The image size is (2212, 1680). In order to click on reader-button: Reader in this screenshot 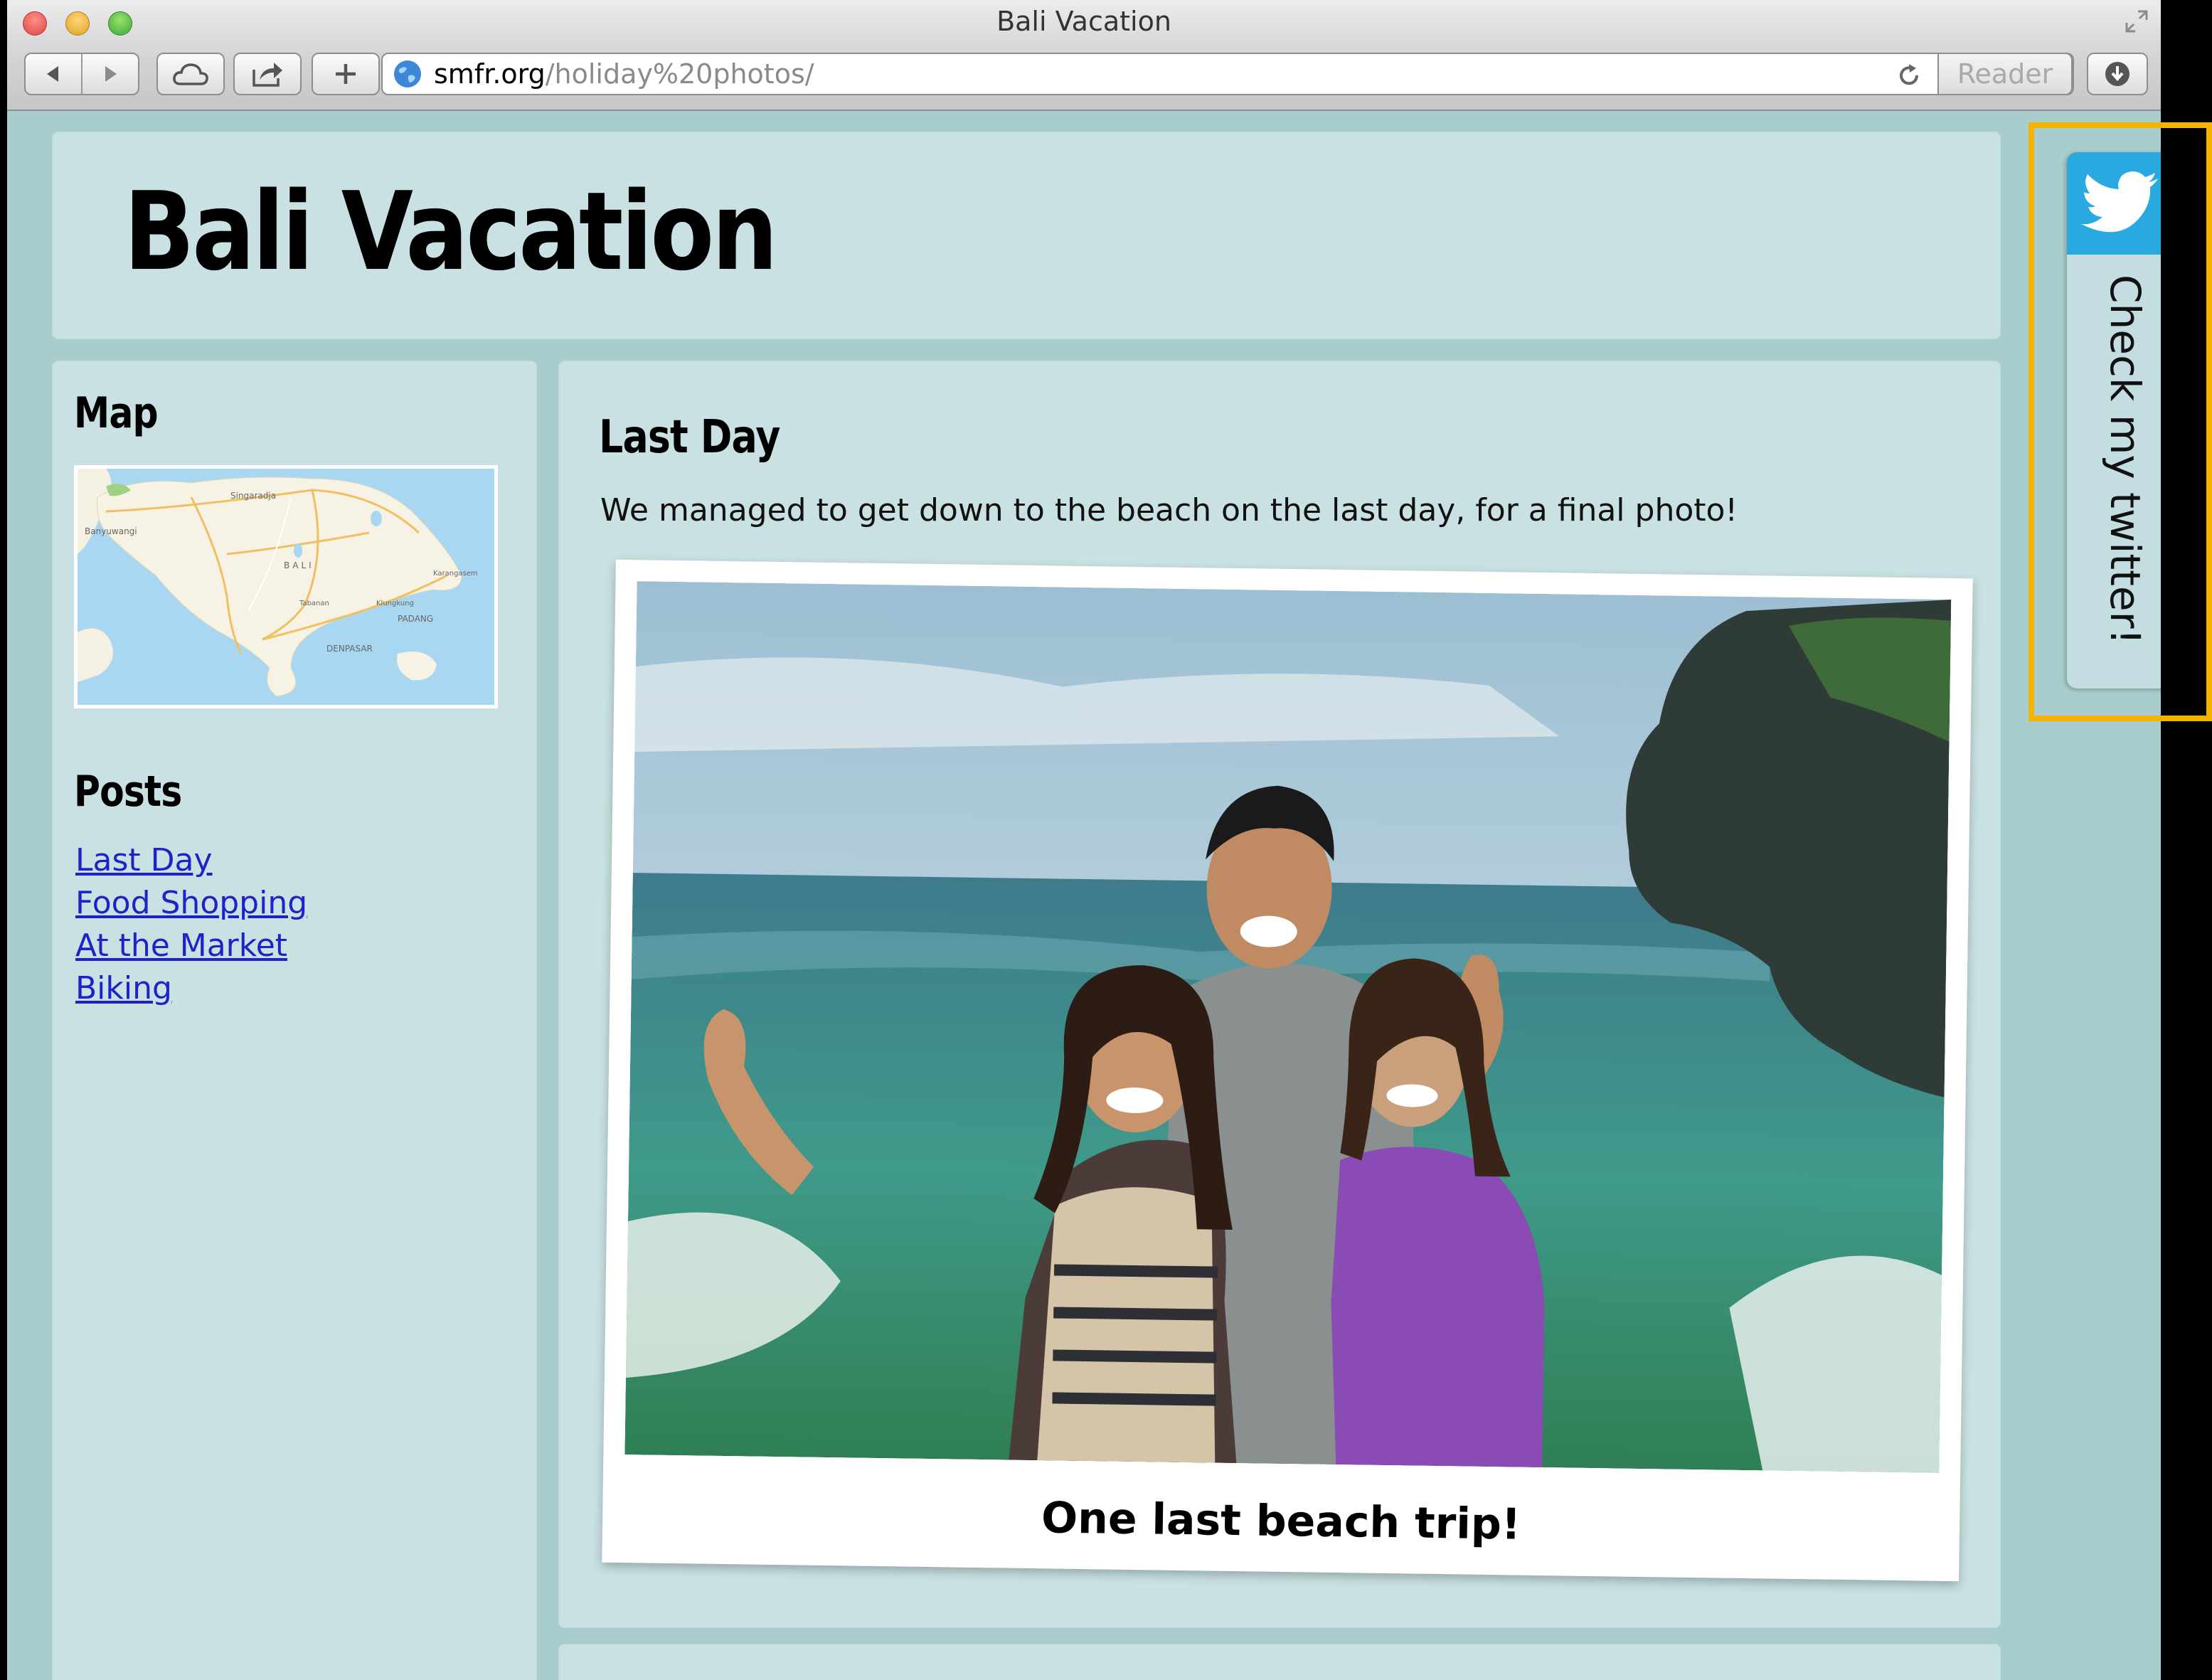, I will do `click(2005, 74)`.